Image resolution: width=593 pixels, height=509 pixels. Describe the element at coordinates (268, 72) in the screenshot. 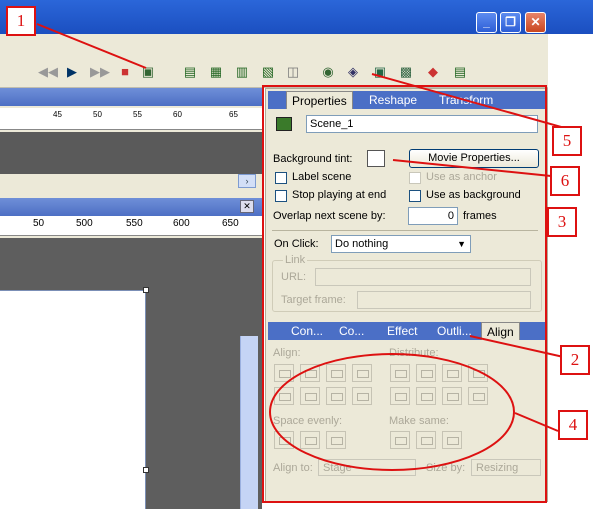

I see `duplicate-icon: ▧` at that location.